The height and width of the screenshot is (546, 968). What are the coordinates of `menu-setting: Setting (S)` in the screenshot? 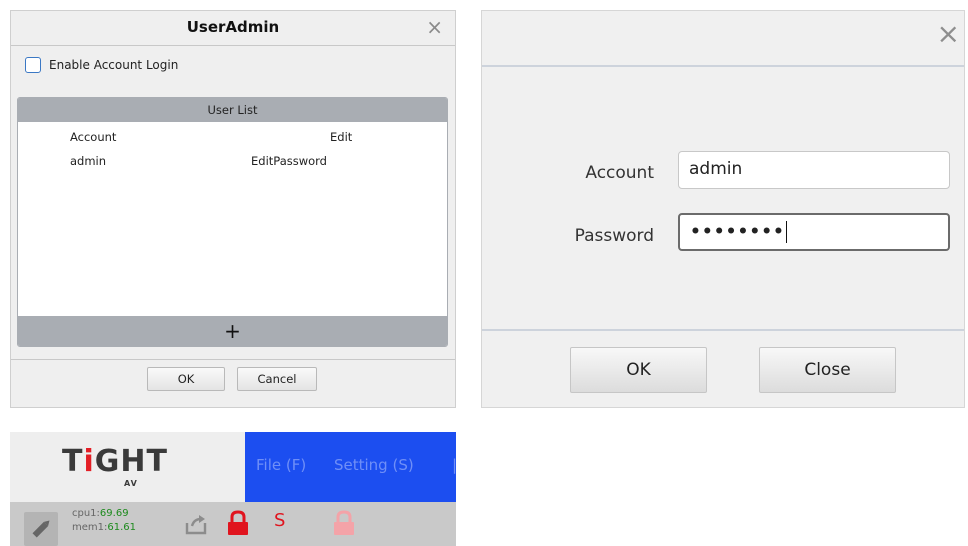 It's located at (374, 465).